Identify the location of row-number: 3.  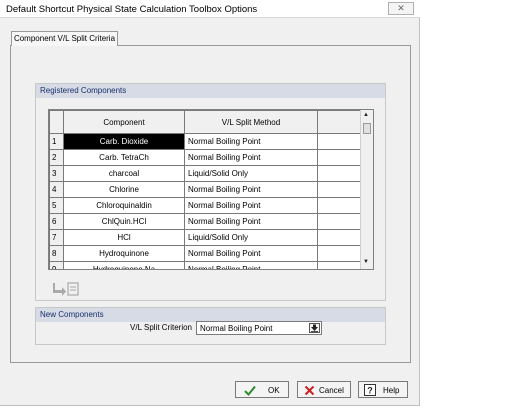
(56, 173).